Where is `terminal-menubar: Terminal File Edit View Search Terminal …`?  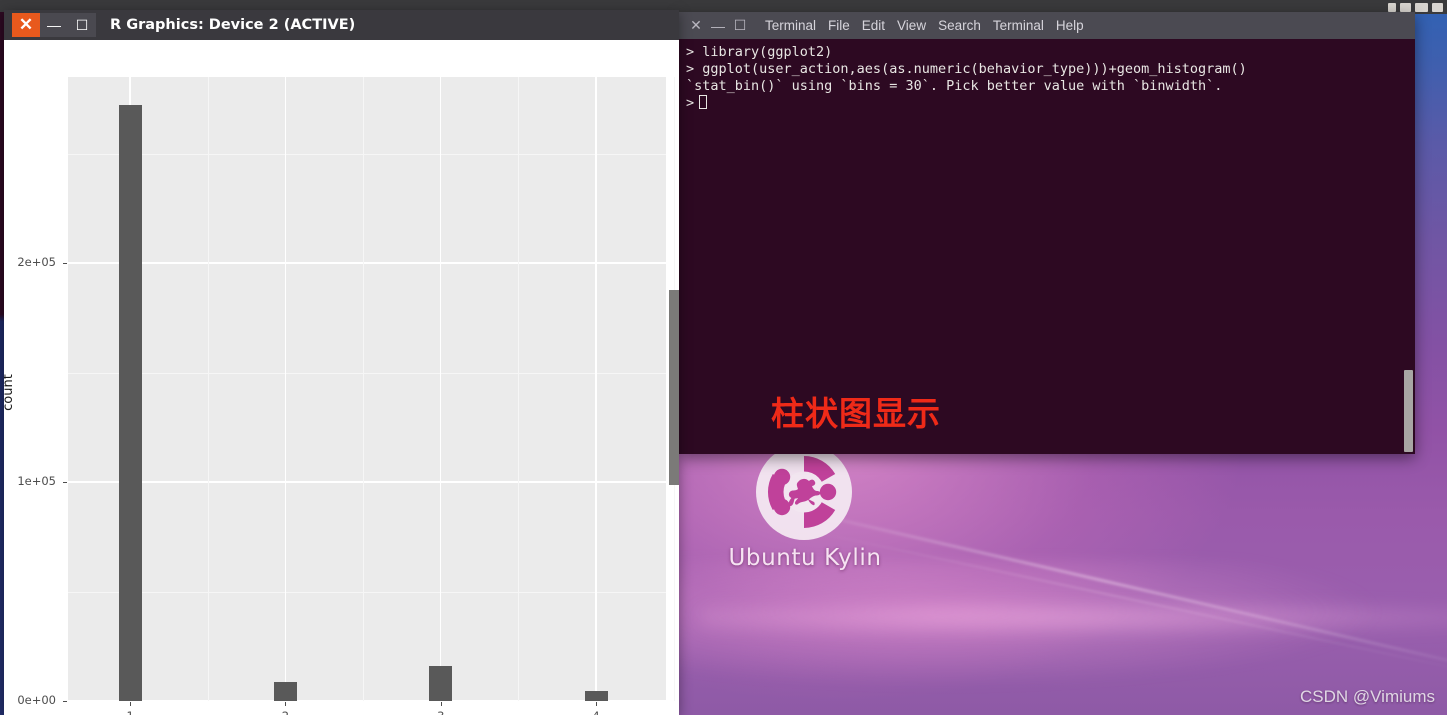
terminal-menubar: Terminal File Edit View Search Terminal … is located at coordinates (924, 25).